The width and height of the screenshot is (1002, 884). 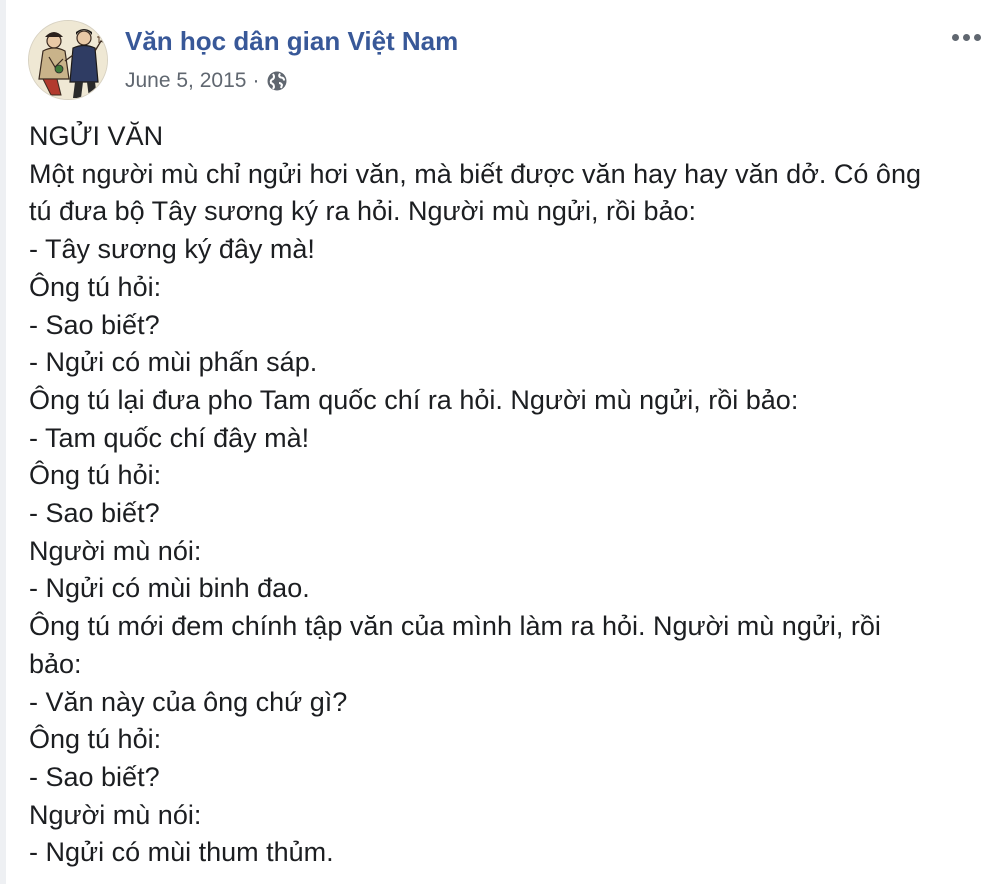 What do you see at coordinates (185, 81) in the screenshot?
I see `post-date-link: June 5, 2015` at bounding box center [185, 81].